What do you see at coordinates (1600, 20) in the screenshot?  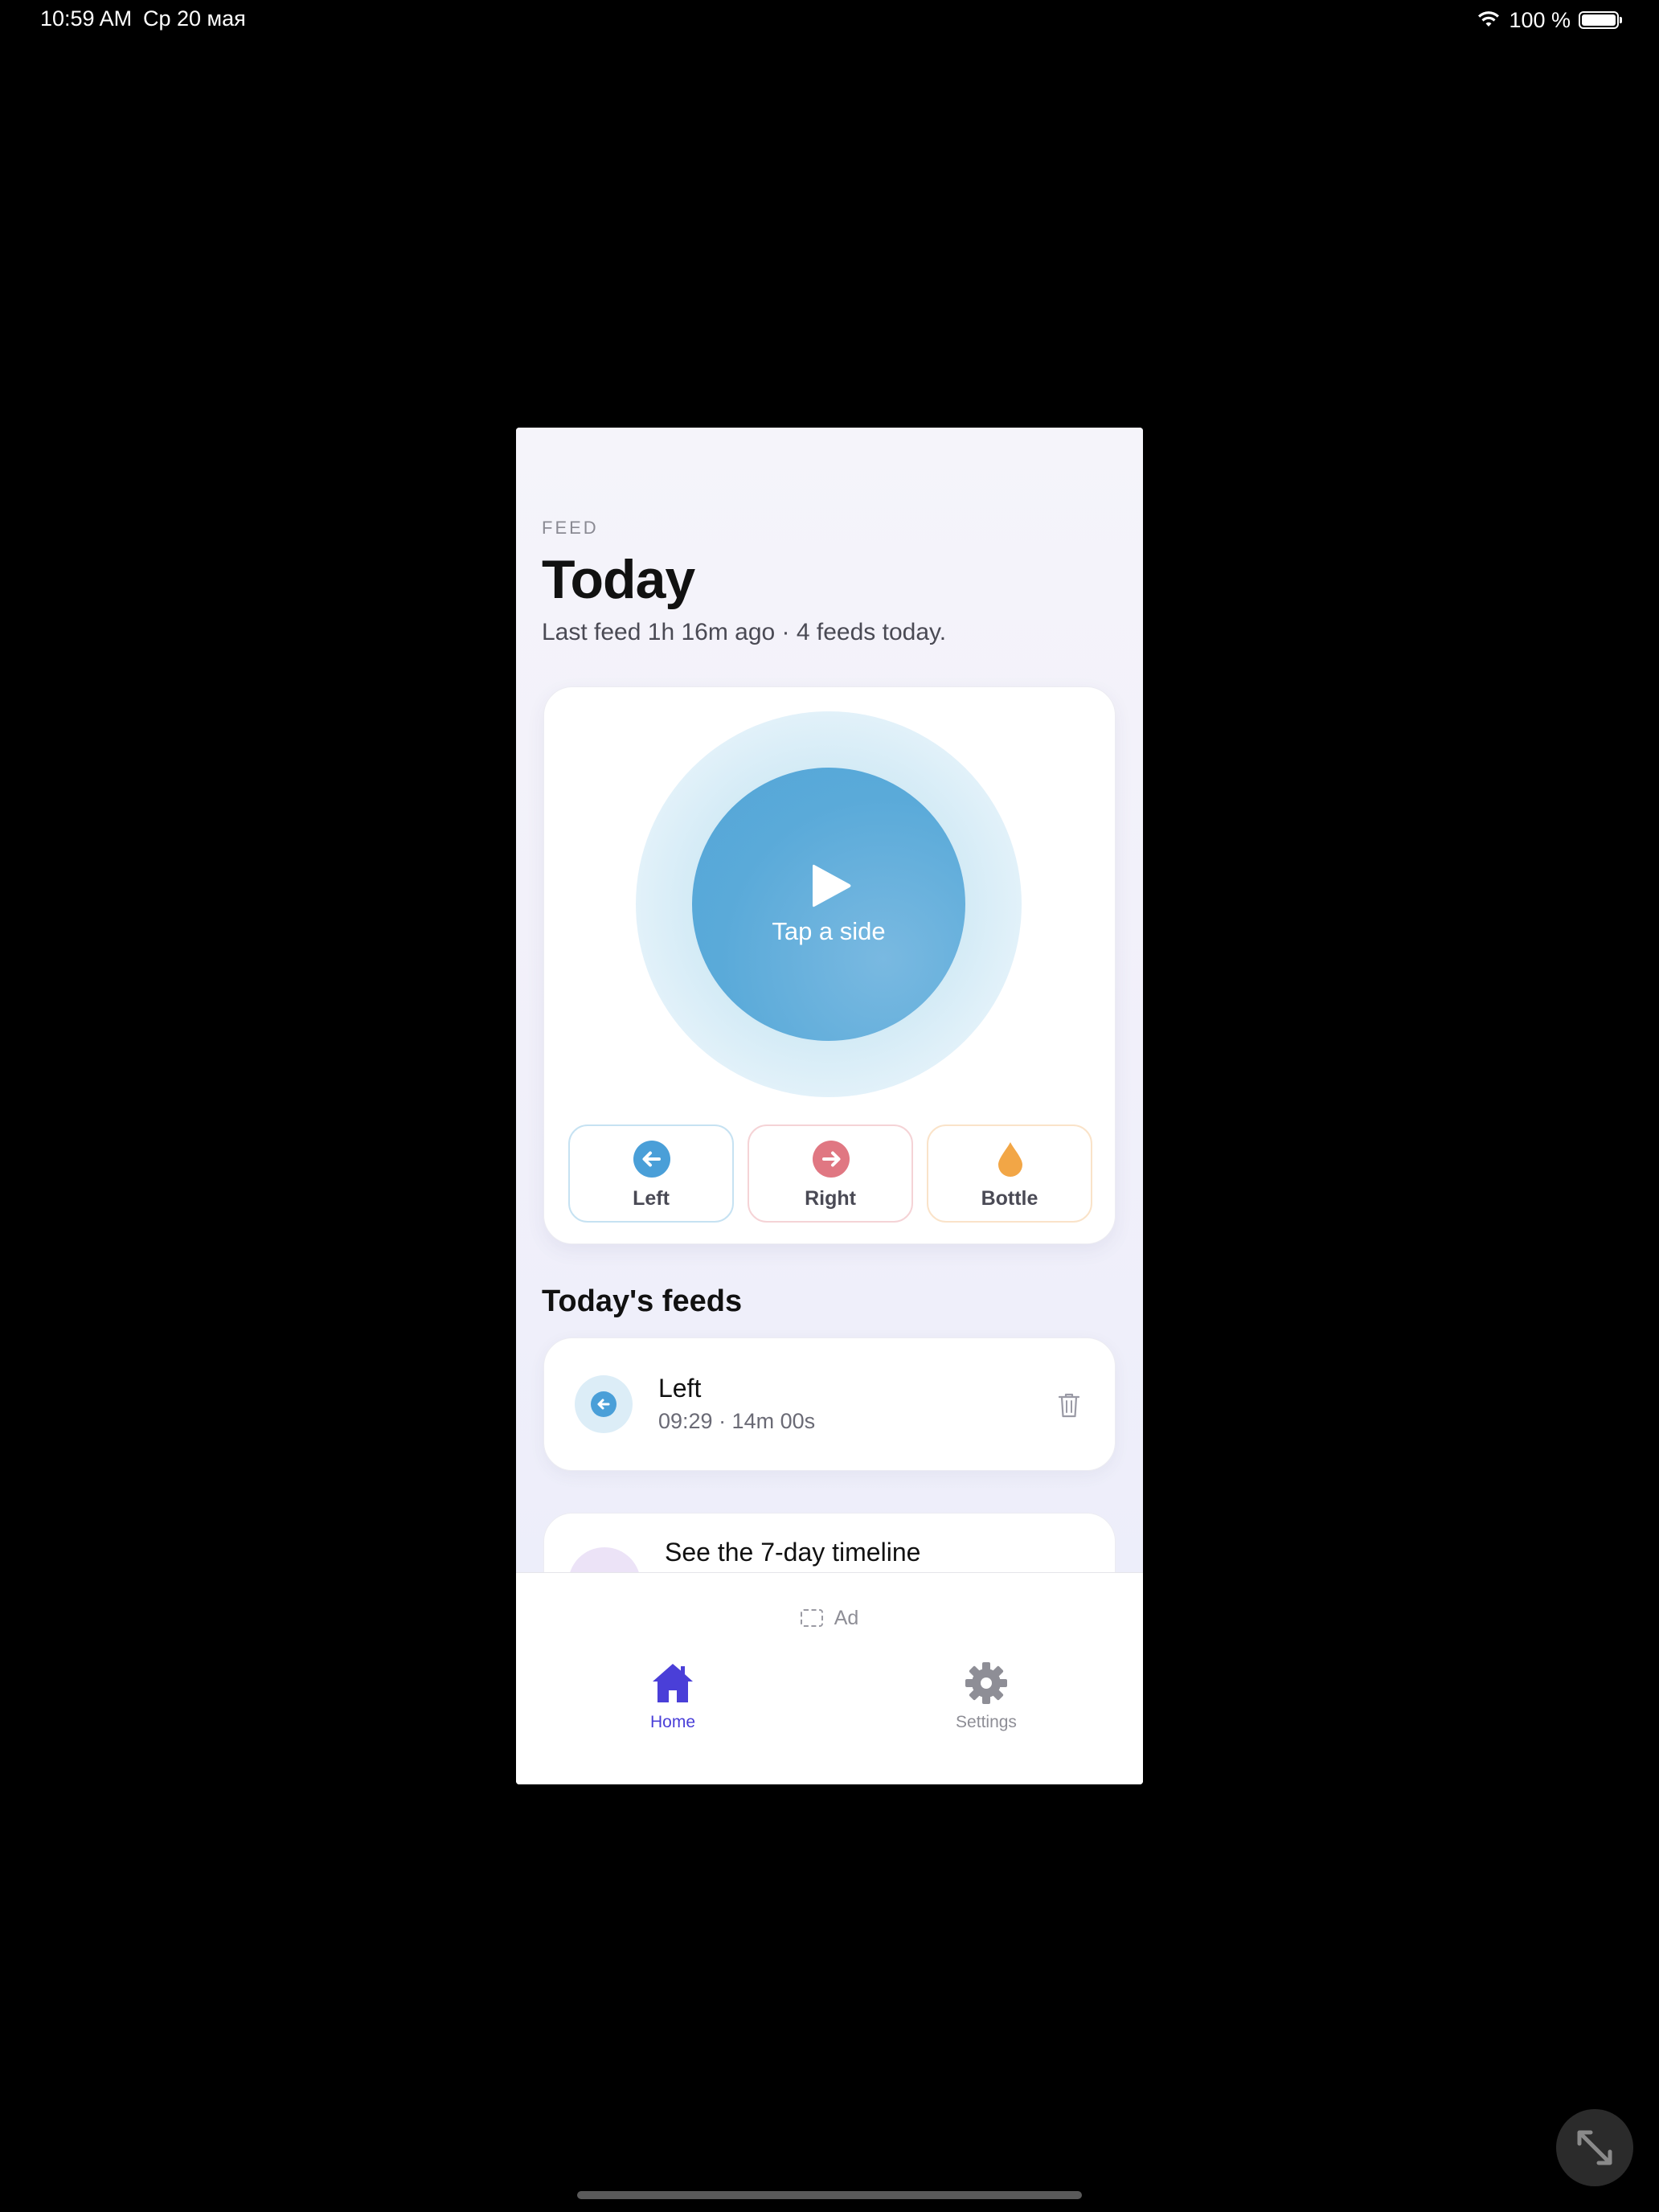 I see `battery-icon` at bounding box center [1600, 20].